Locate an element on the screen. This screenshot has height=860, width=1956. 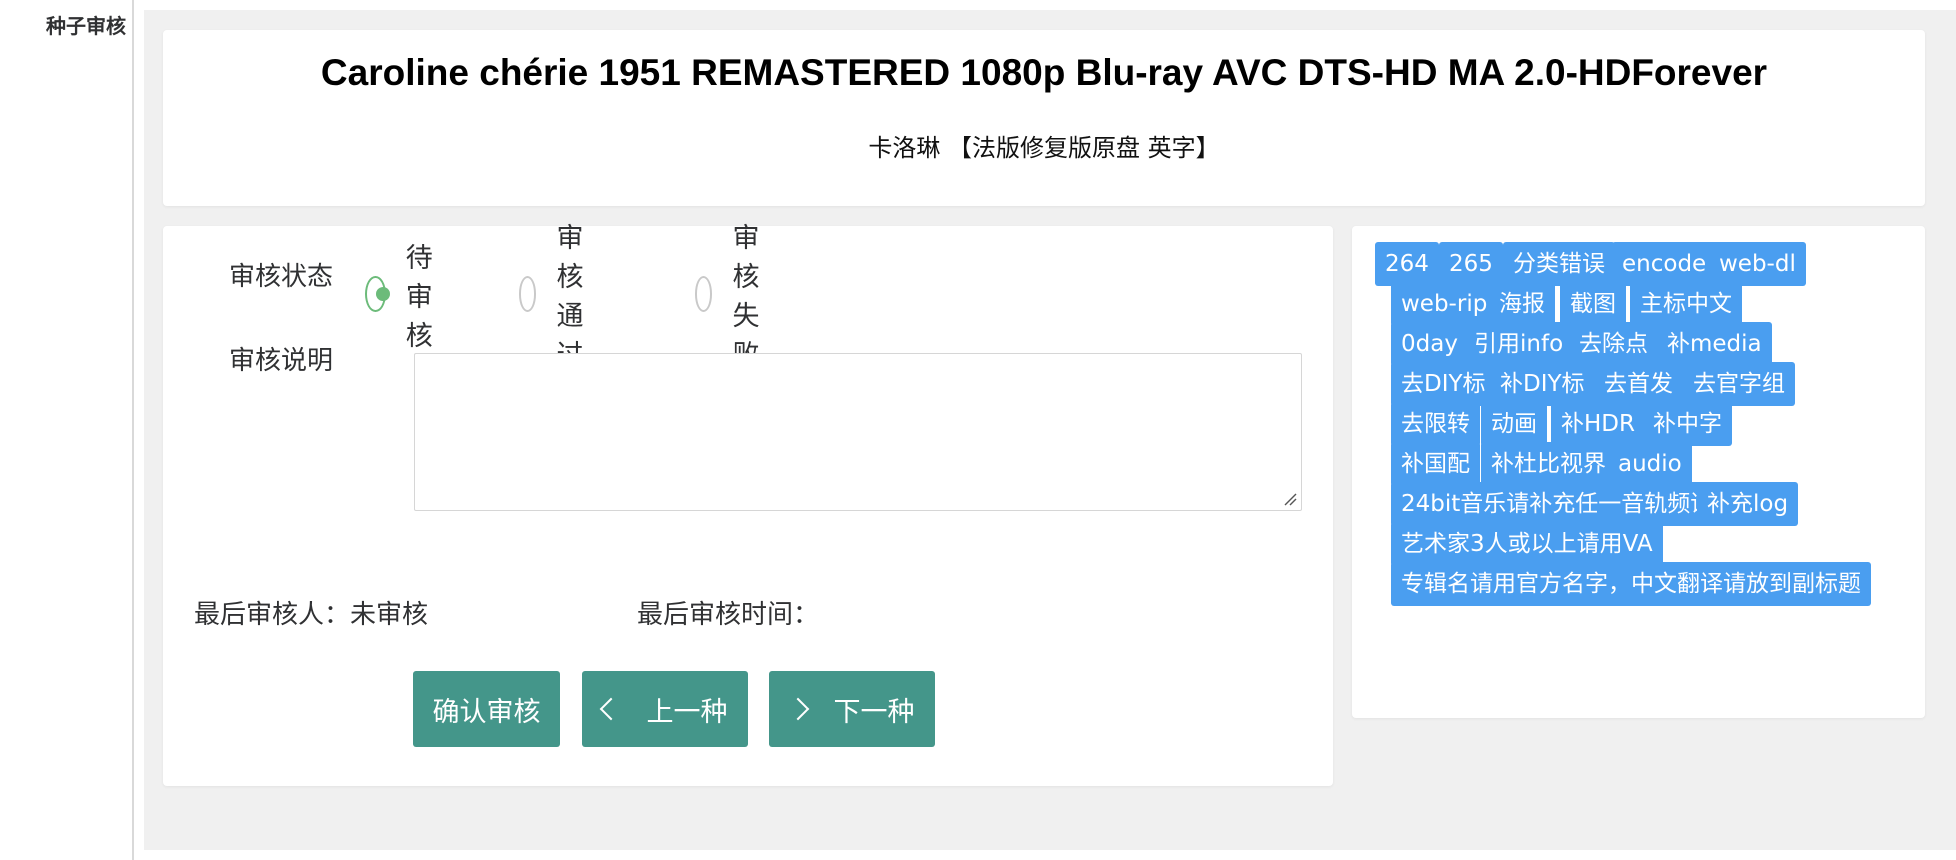
tag-row: 去限转 动画 补HDR 补中字 is located at coordinates (1638, 424).